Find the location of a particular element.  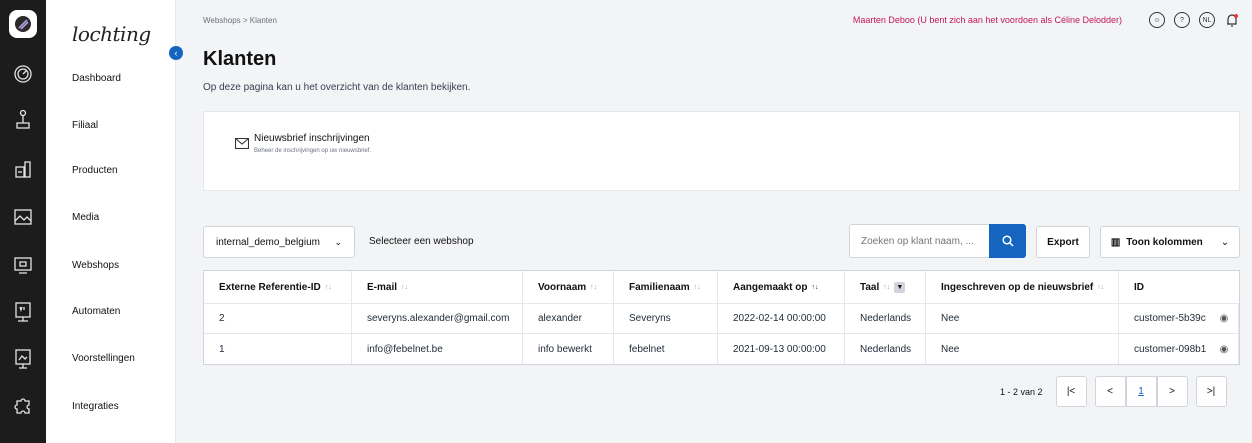

first-page-button: |< is located at coordinates (1071, 391).